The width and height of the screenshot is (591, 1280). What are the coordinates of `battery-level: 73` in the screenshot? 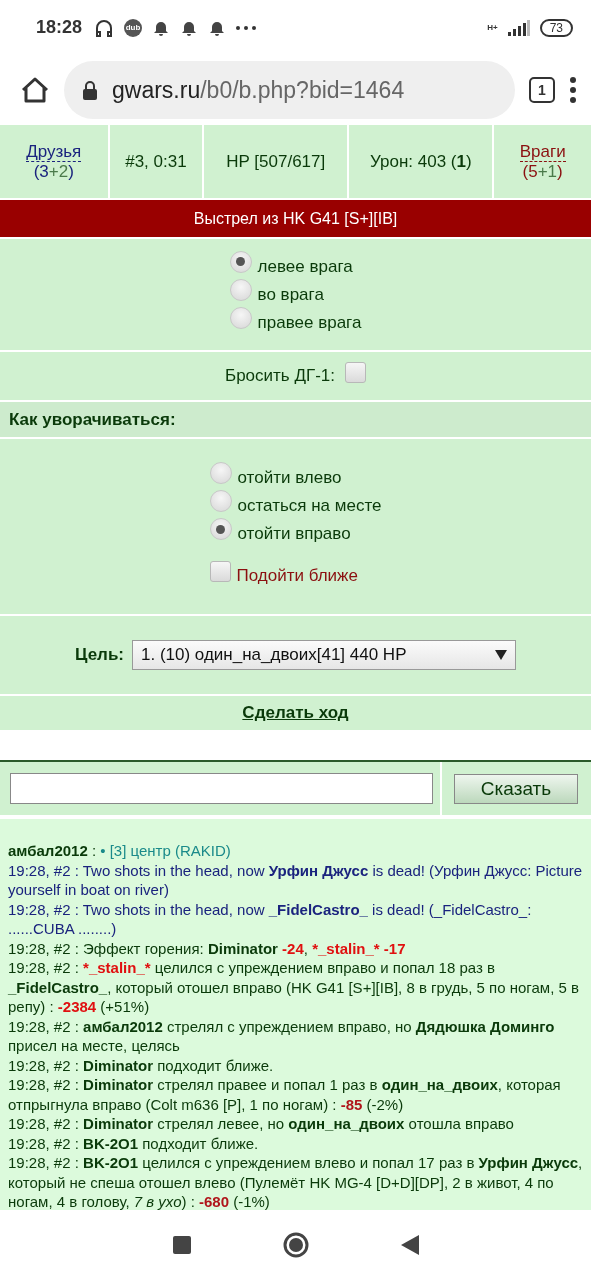 It's located at (556, 27).